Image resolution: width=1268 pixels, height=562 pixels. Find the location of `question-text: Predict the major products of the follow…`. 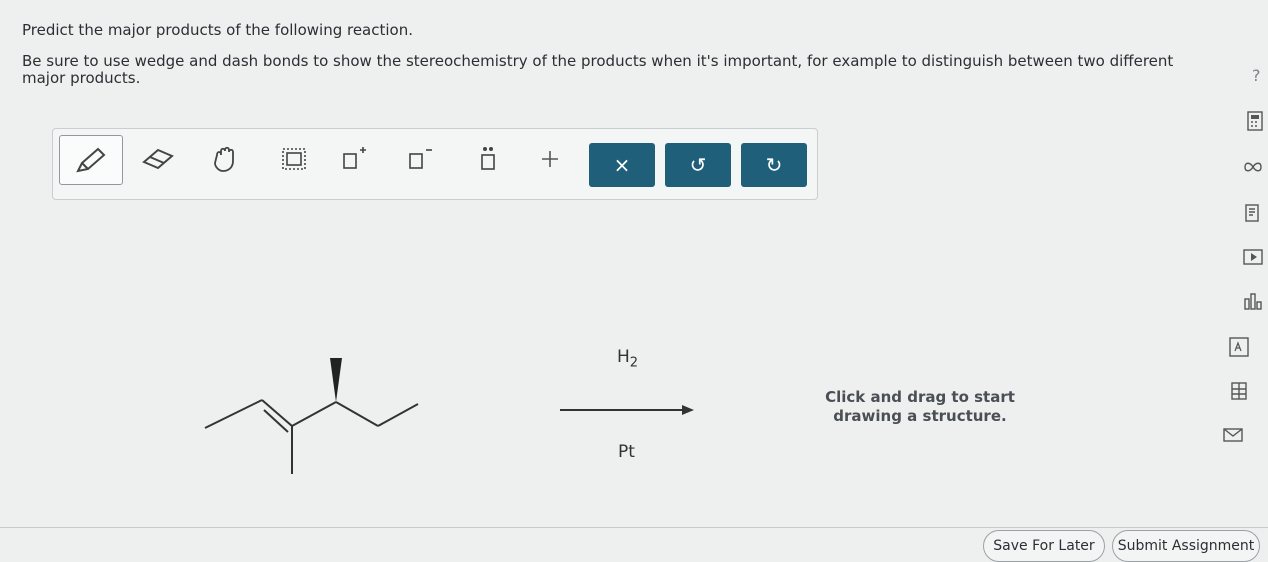

question-text: Predict the major products of the follow… is located at coordinates (217, 30).